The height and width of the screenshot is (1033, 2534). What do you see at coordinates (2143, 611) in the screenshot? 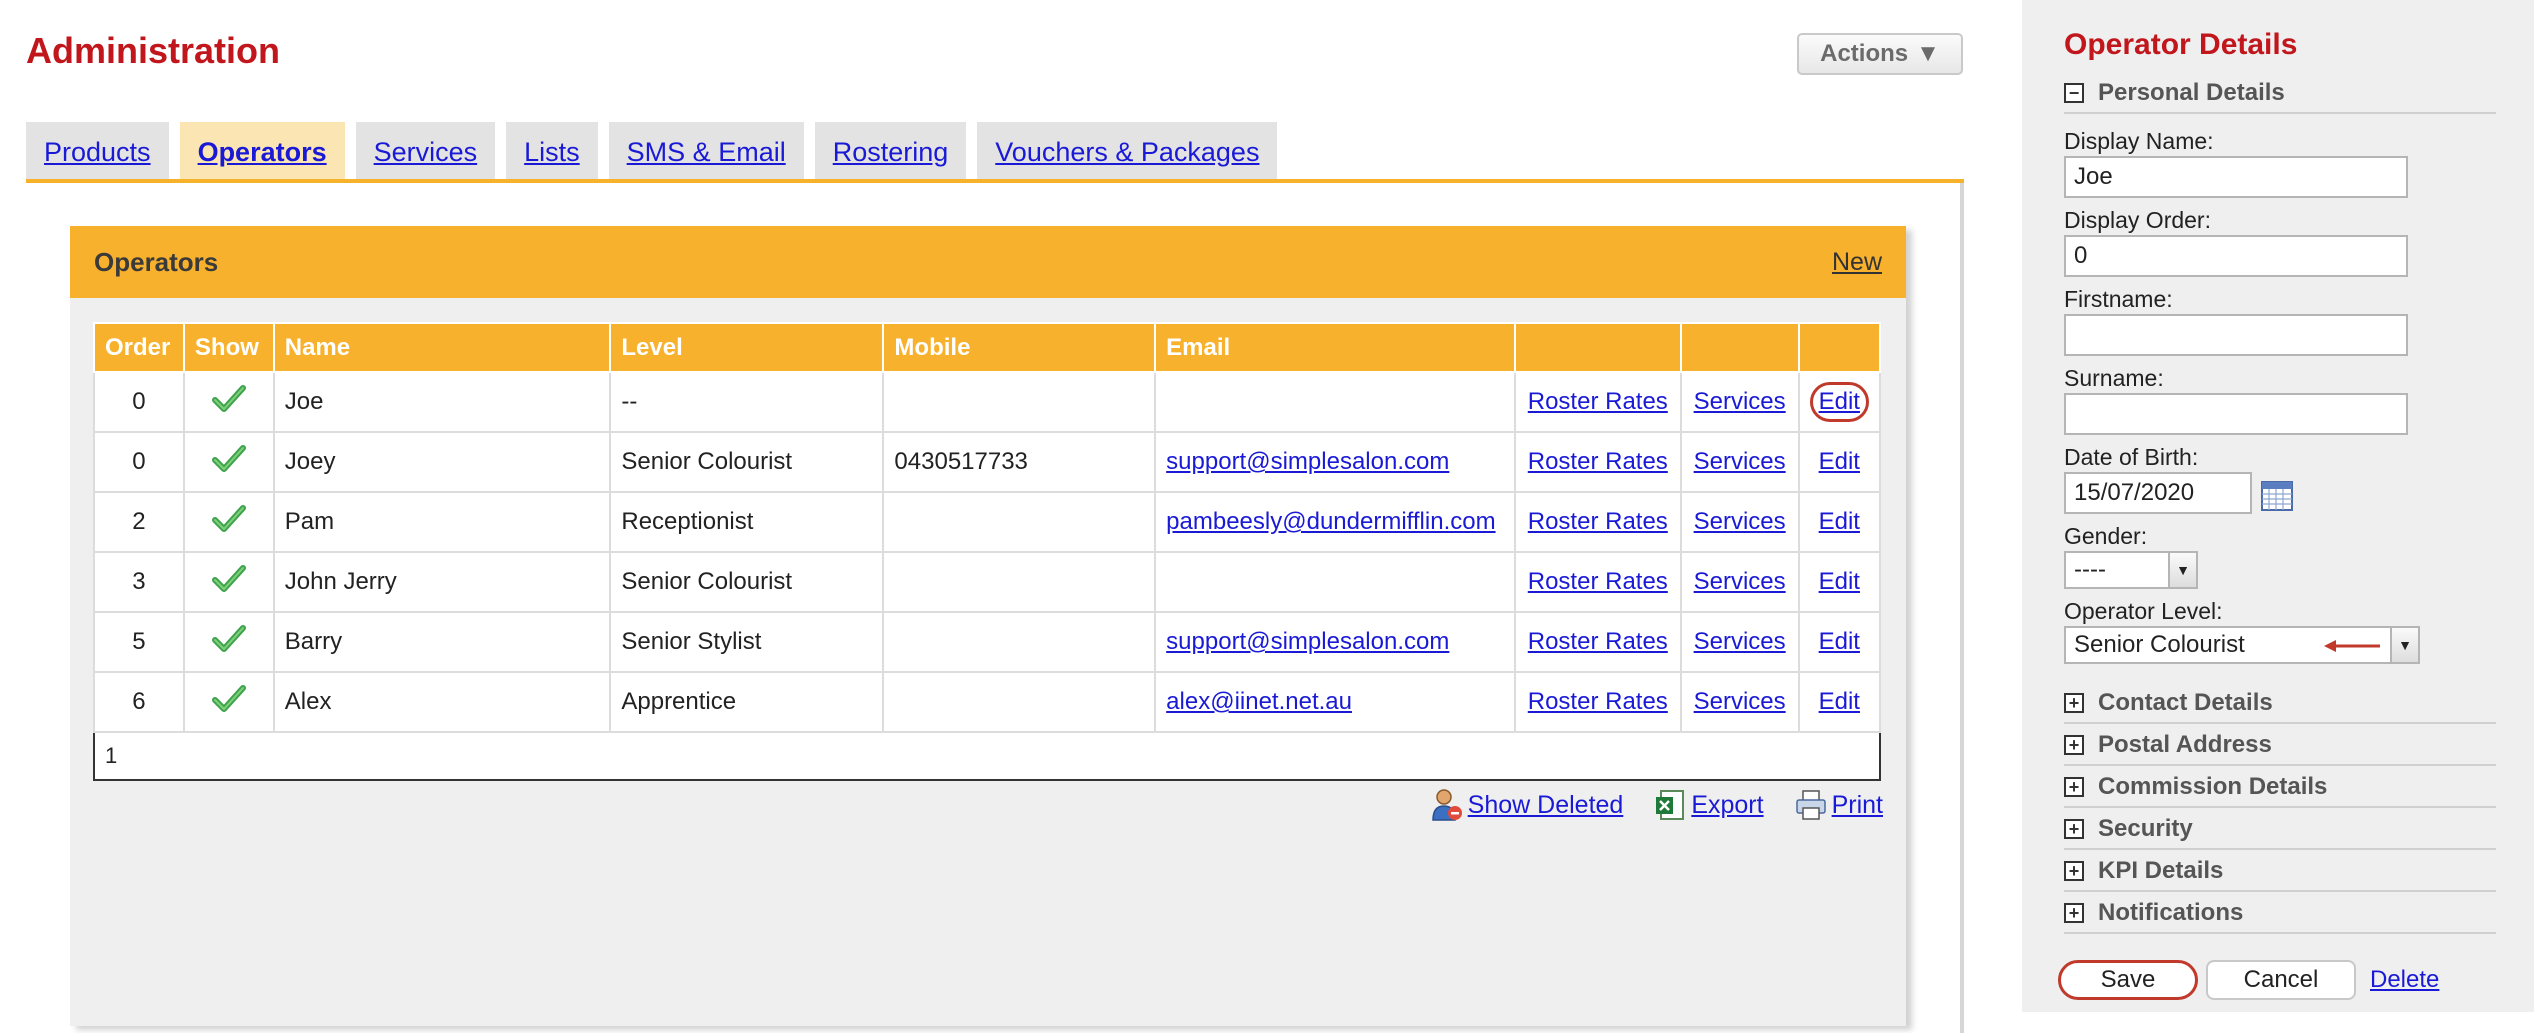
I see `operator-level-label: Operator Level:` at bounding box center [2143, 611].